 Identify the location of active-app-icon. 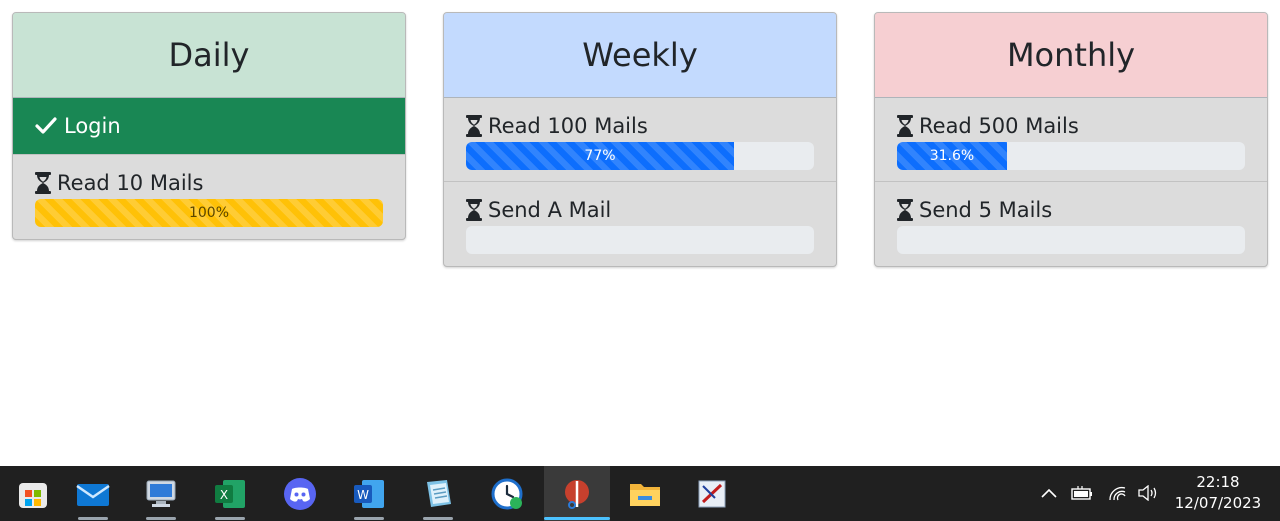
(577, 494).